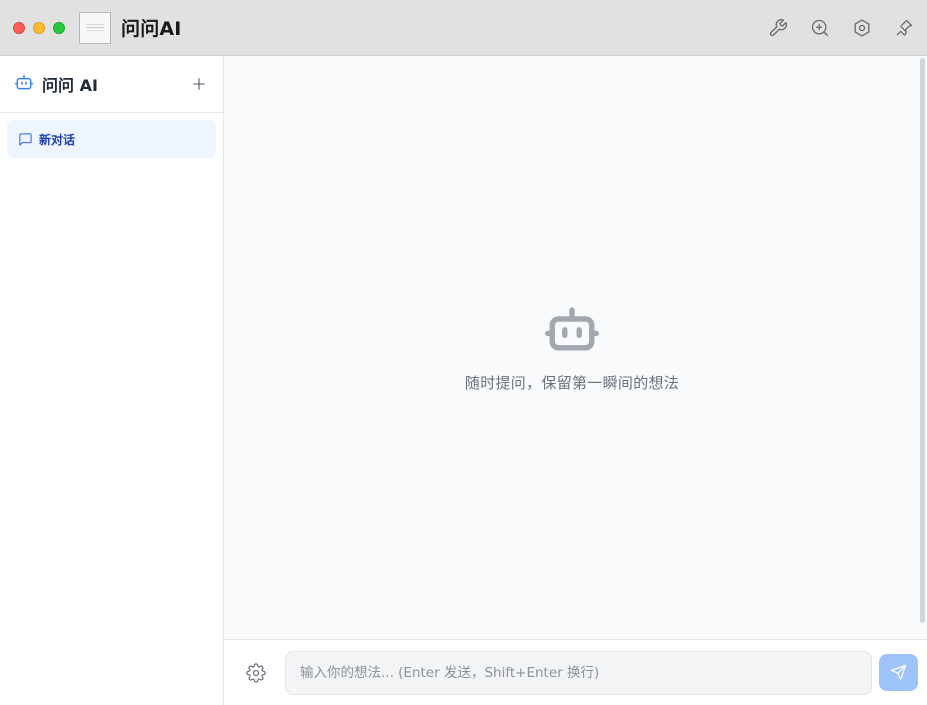 Image resolution: width=927 pixels, height=705 pixels. I want to click on close-window-button, so click(19, 27).